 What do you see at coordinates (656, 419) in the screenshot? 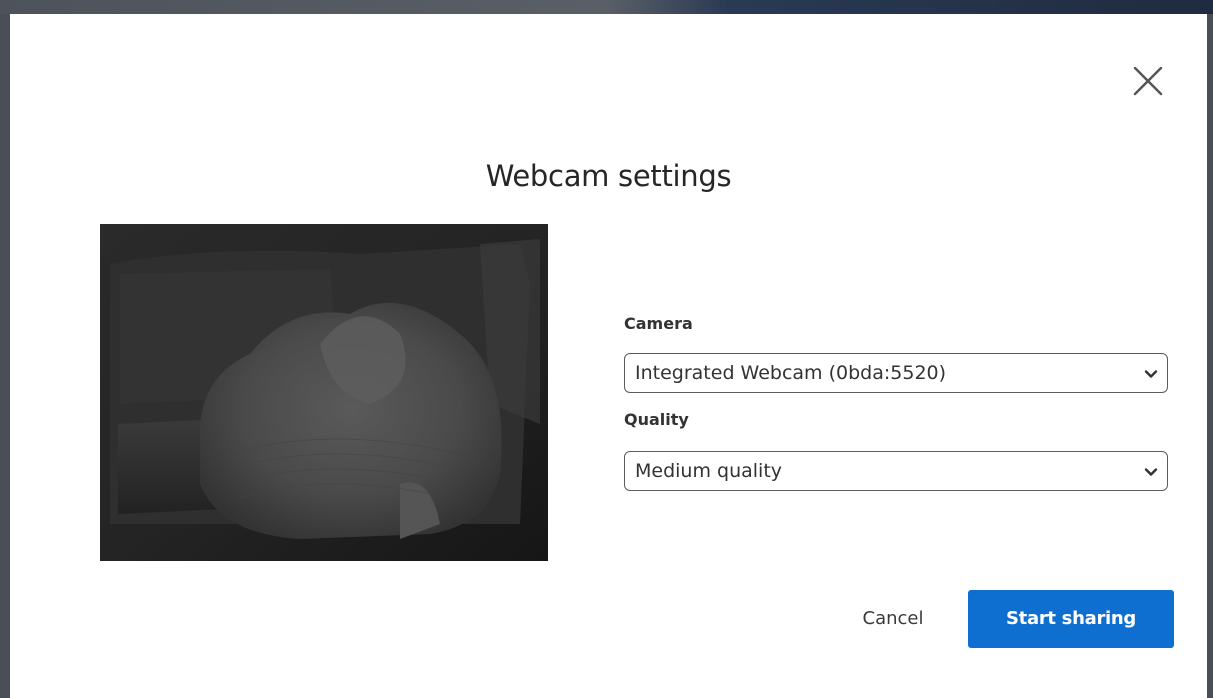
I see `quality-label: Quality` at bounding box center [656, 419].